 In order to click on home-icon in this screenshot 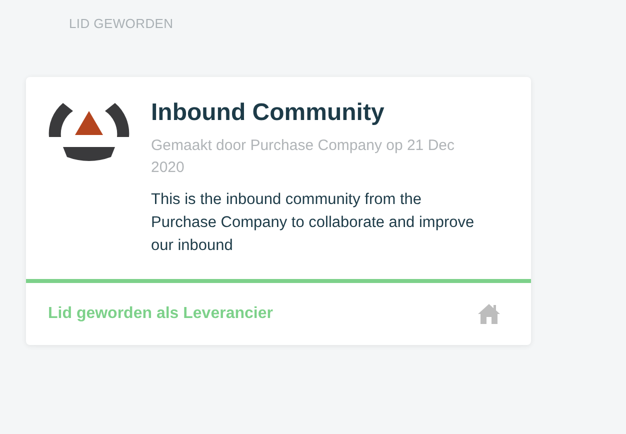, I will do `click(489, 314)`.